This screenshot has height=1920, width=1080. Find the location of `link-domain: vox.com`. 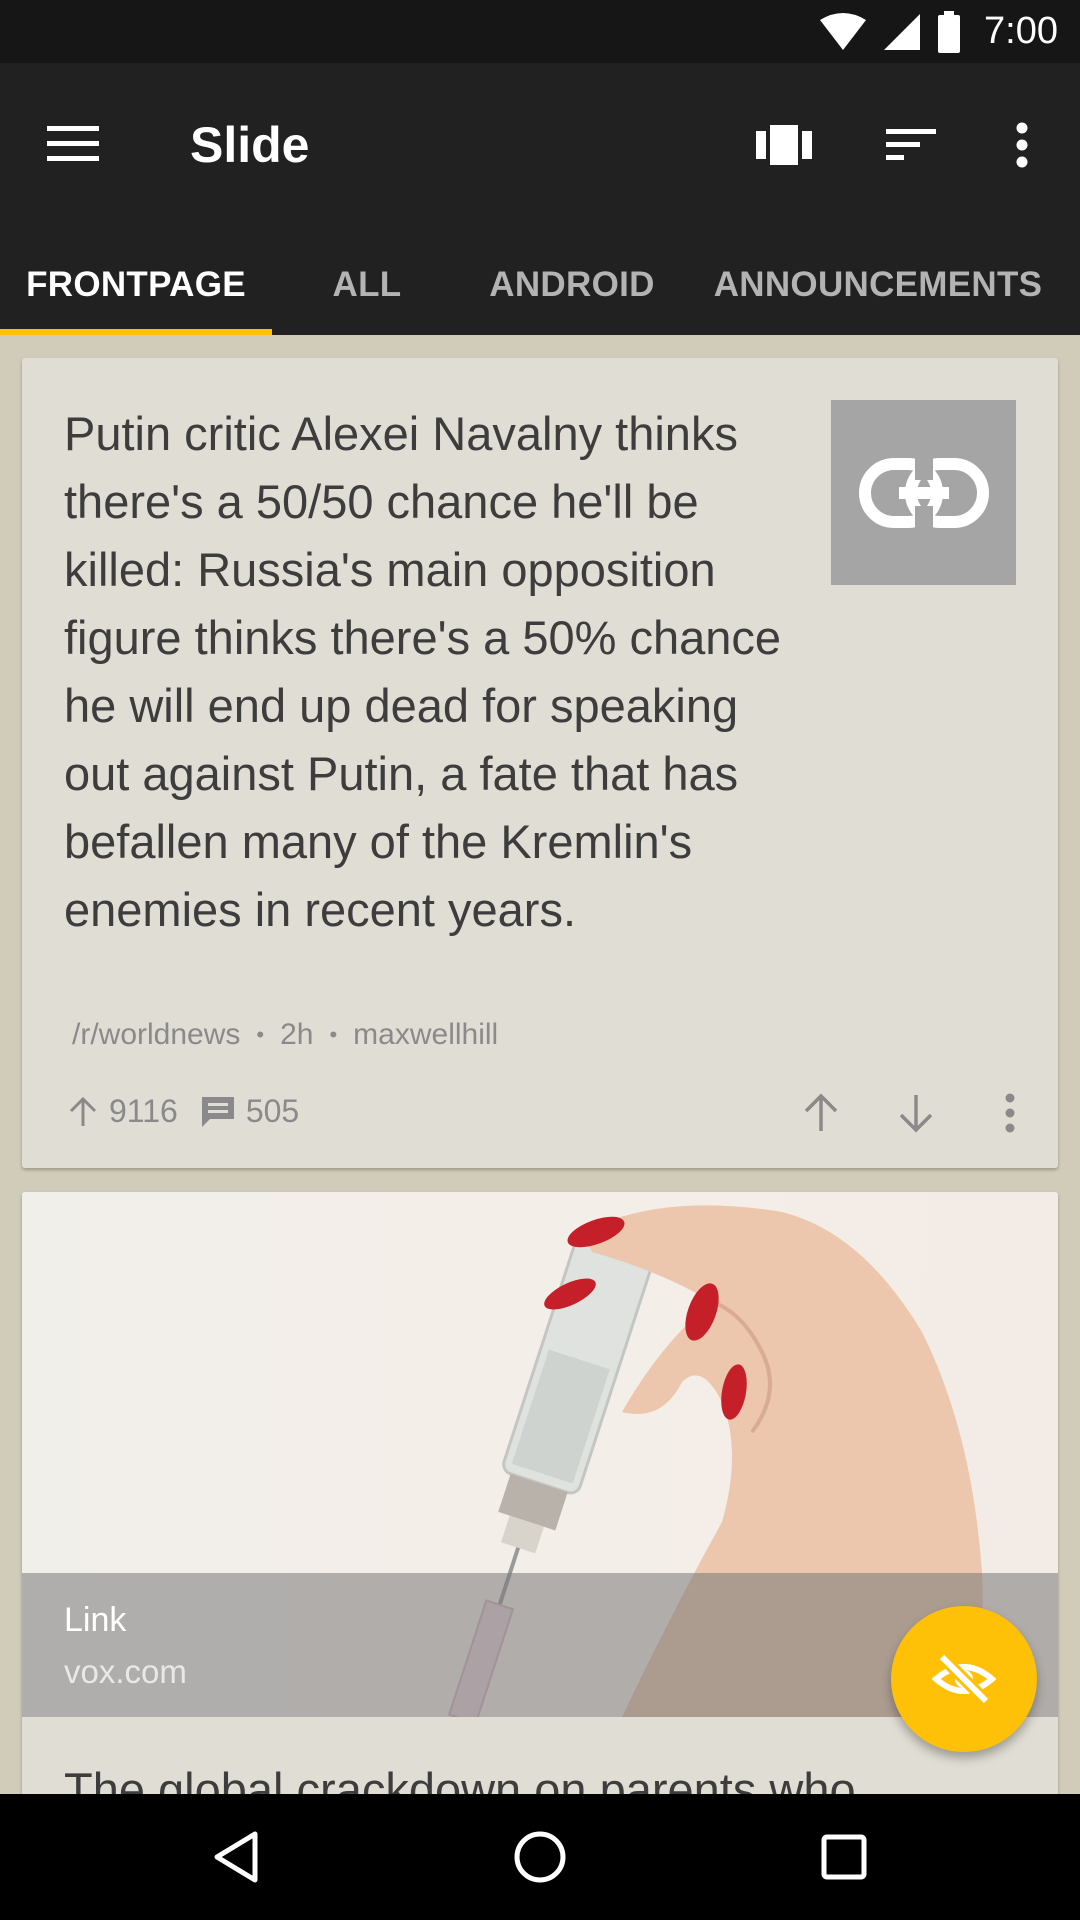

link-domain: vox.com is located at coordinates (125, 1671).